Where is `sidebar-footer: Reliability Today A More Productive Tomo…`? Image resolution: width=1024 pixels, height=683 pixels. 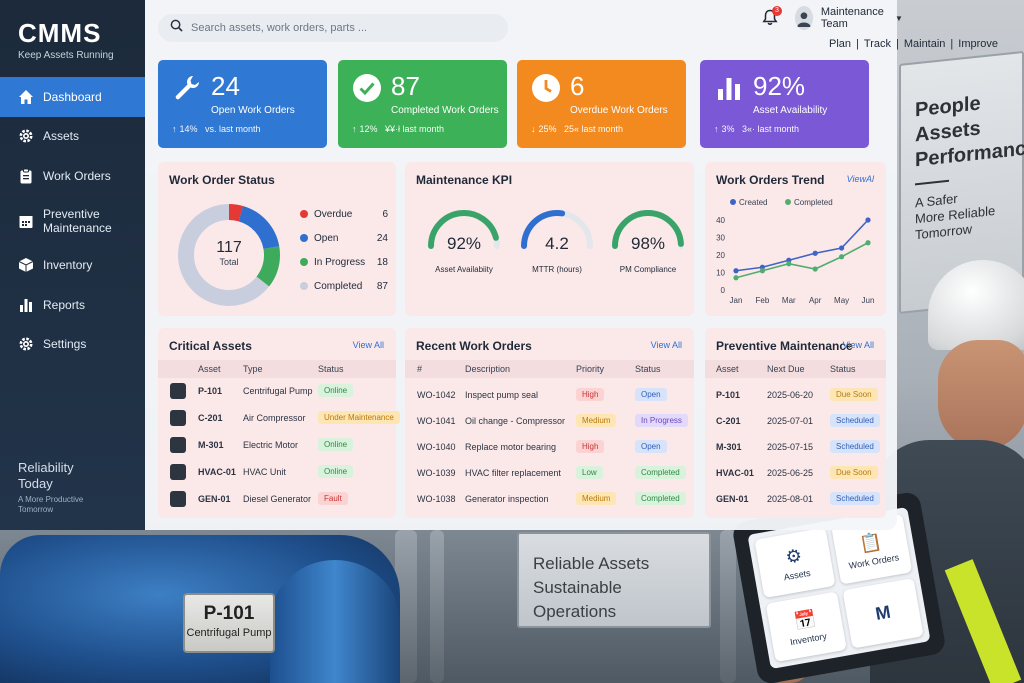
sidebar-footer: Reliability Today A More Productive Tomo… is located at coordinates (58, 487).